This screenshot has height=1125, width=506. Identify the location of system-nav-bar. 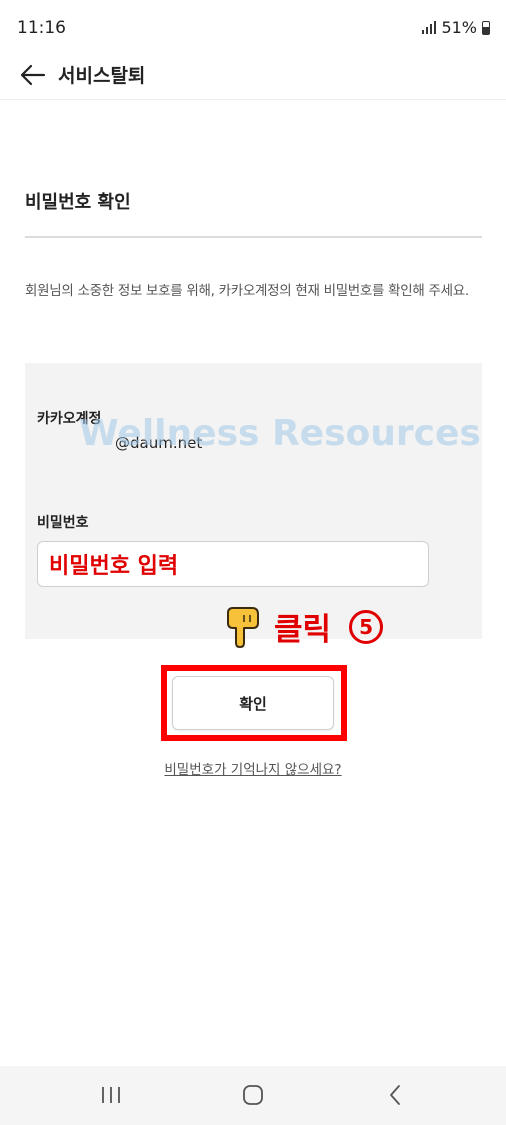
(253, 1095).